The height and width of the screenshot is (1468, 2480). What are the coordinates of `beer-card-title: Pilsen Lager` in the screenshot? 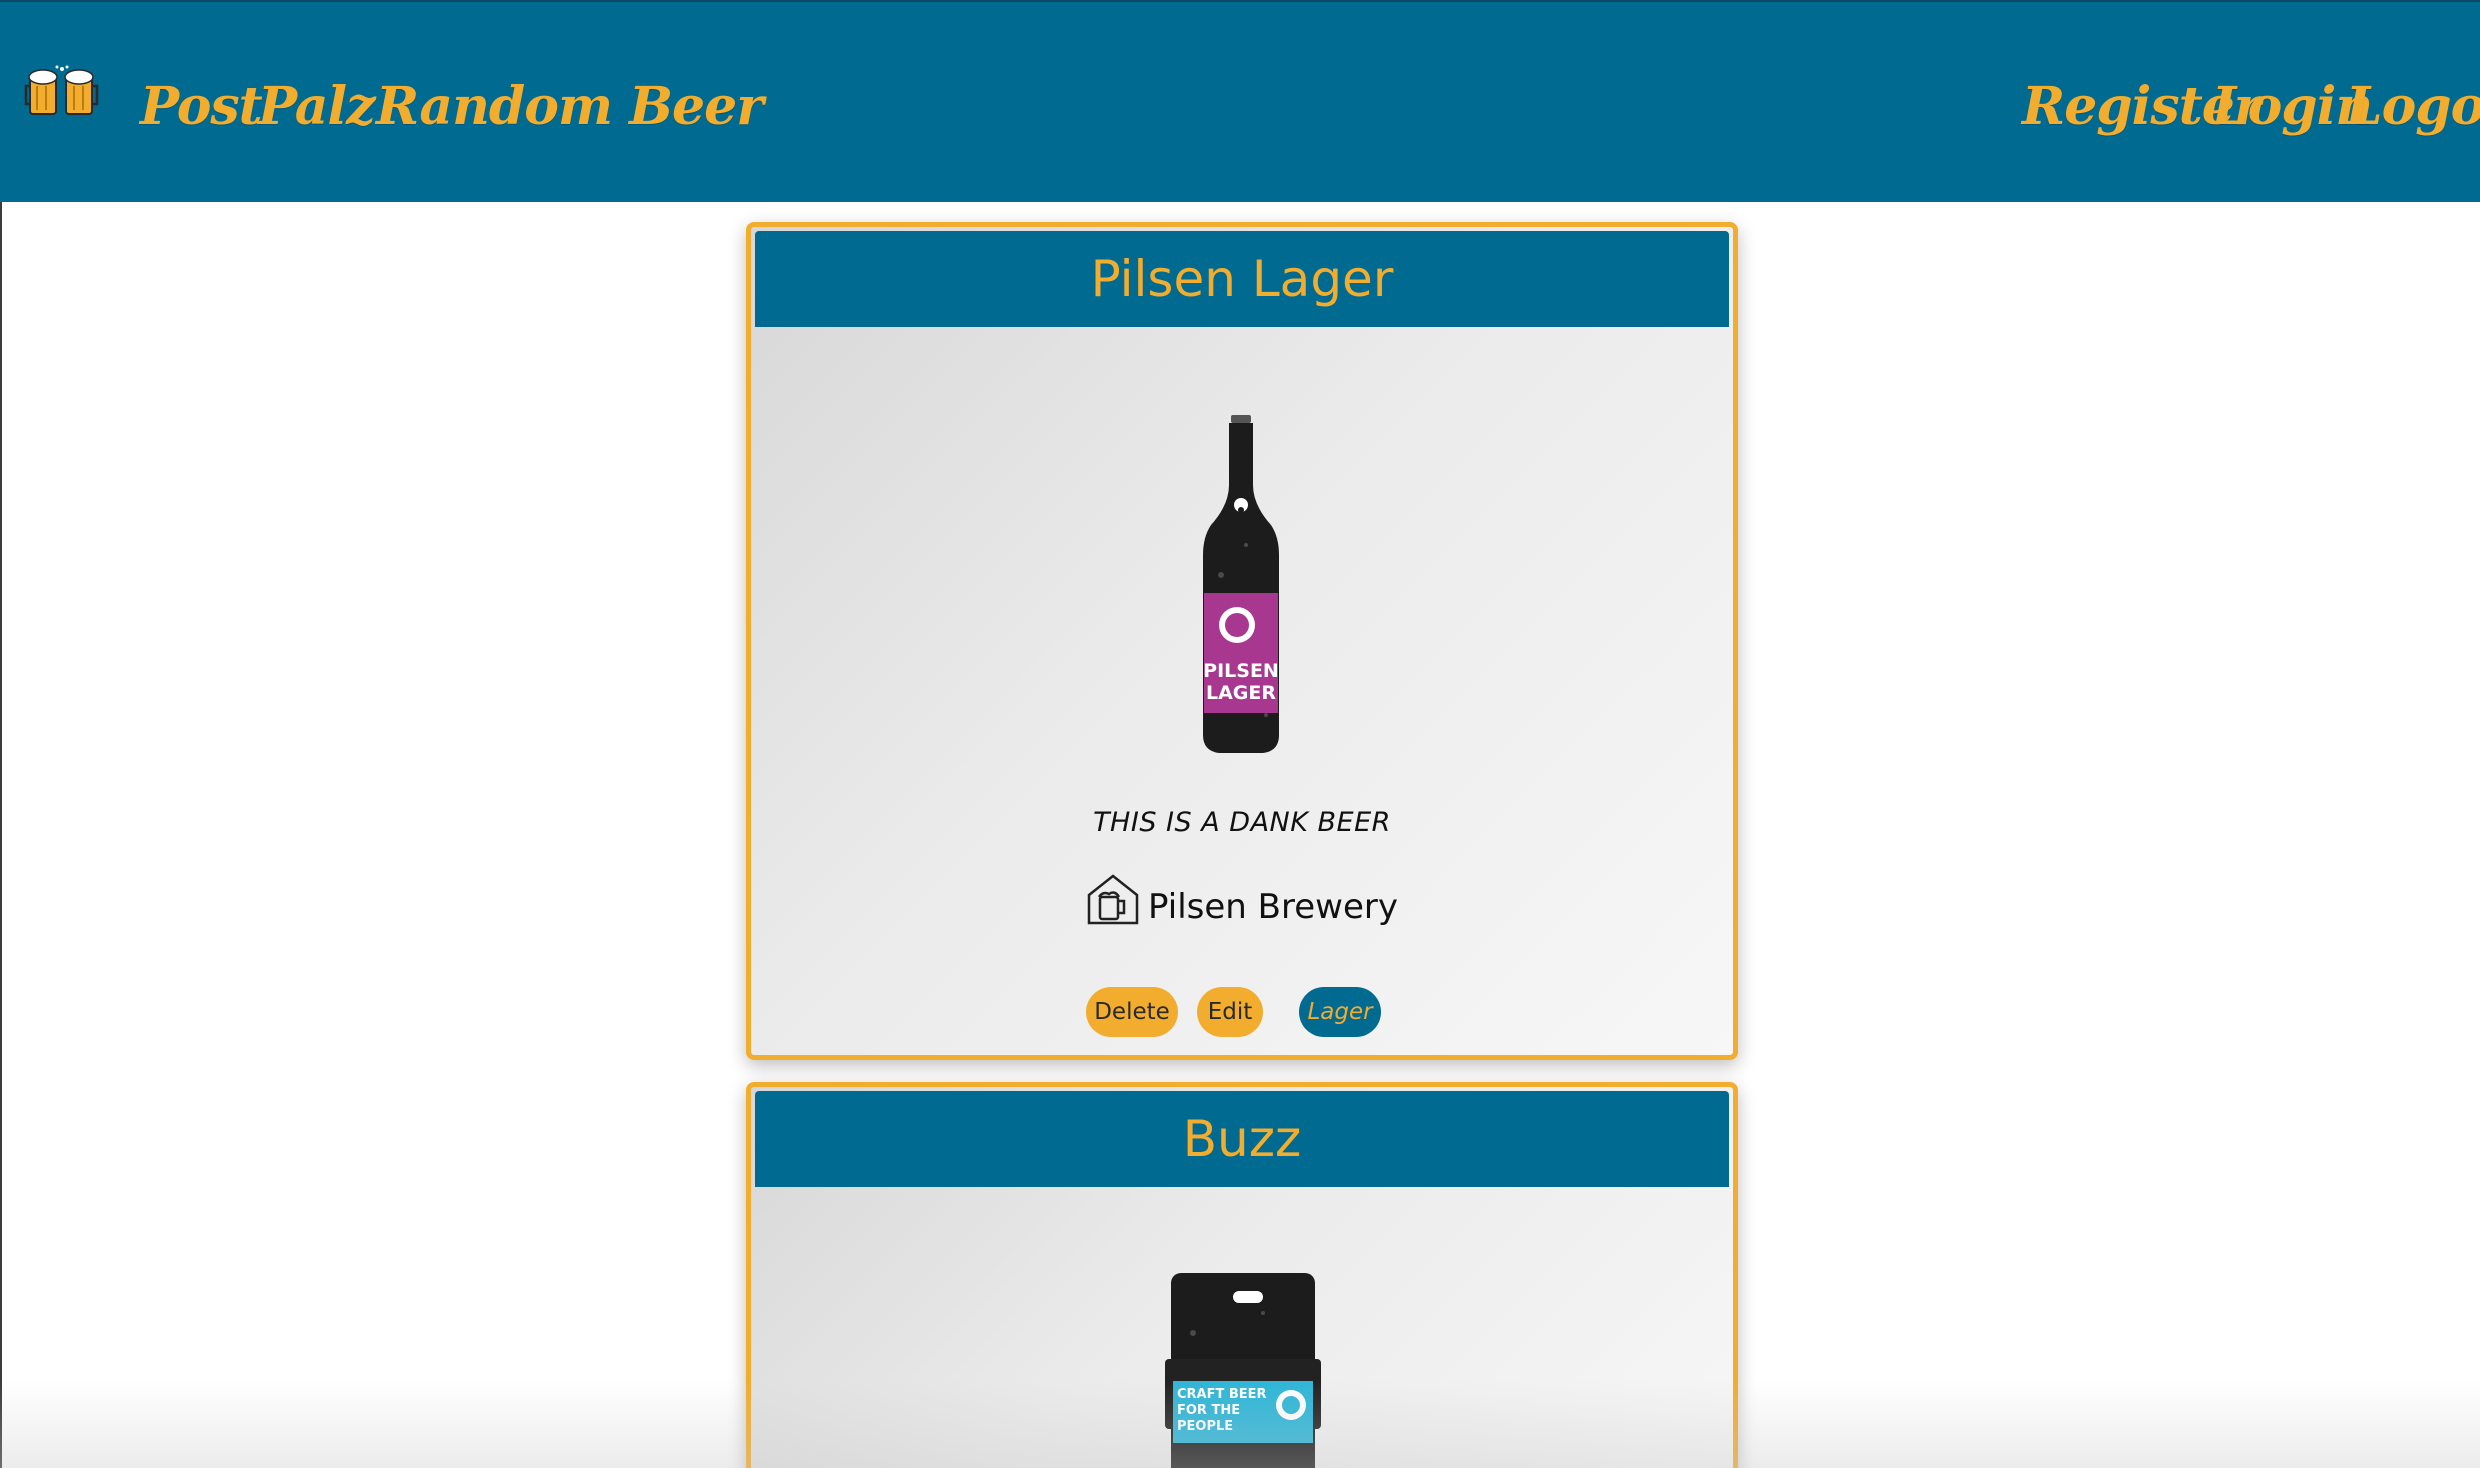 It's located at (1242, 279).